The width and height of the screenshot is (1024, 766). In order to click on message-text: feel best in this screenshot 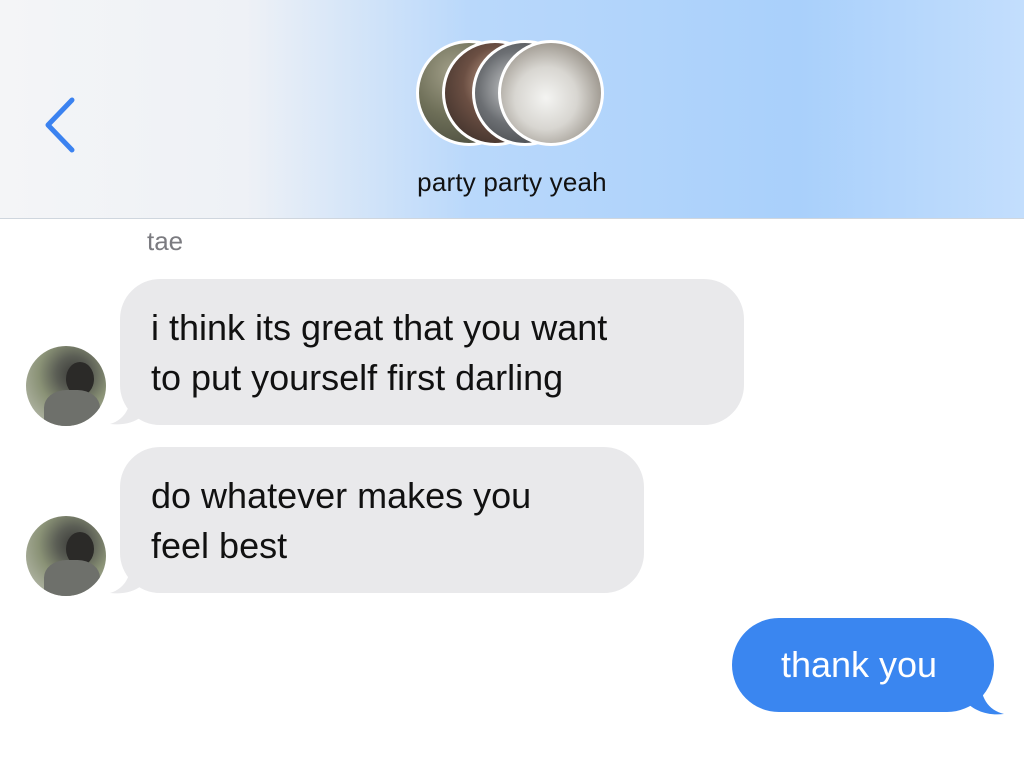, I will do `click(219, 545)`.